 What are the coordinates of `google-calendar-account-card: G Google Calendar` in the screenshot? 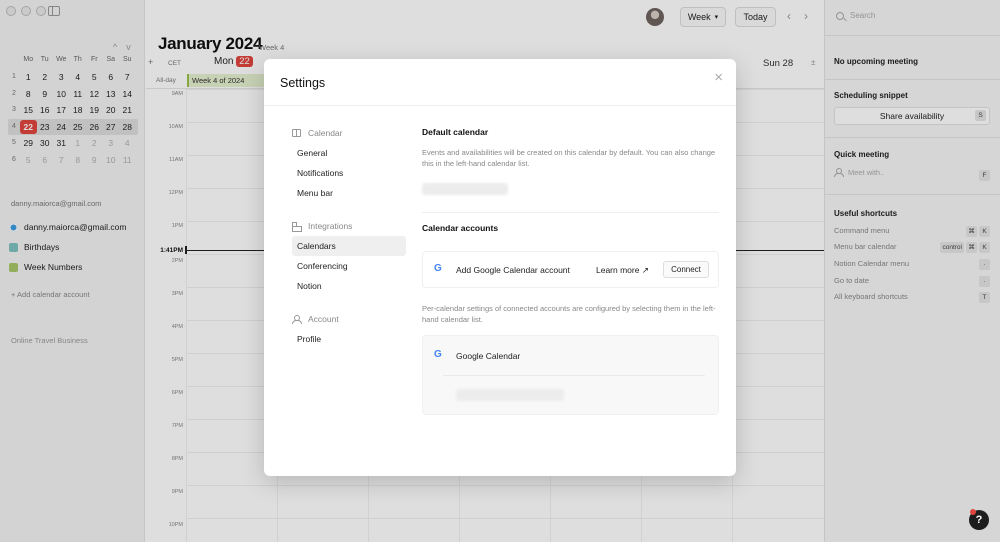 It's located at (570, 375).